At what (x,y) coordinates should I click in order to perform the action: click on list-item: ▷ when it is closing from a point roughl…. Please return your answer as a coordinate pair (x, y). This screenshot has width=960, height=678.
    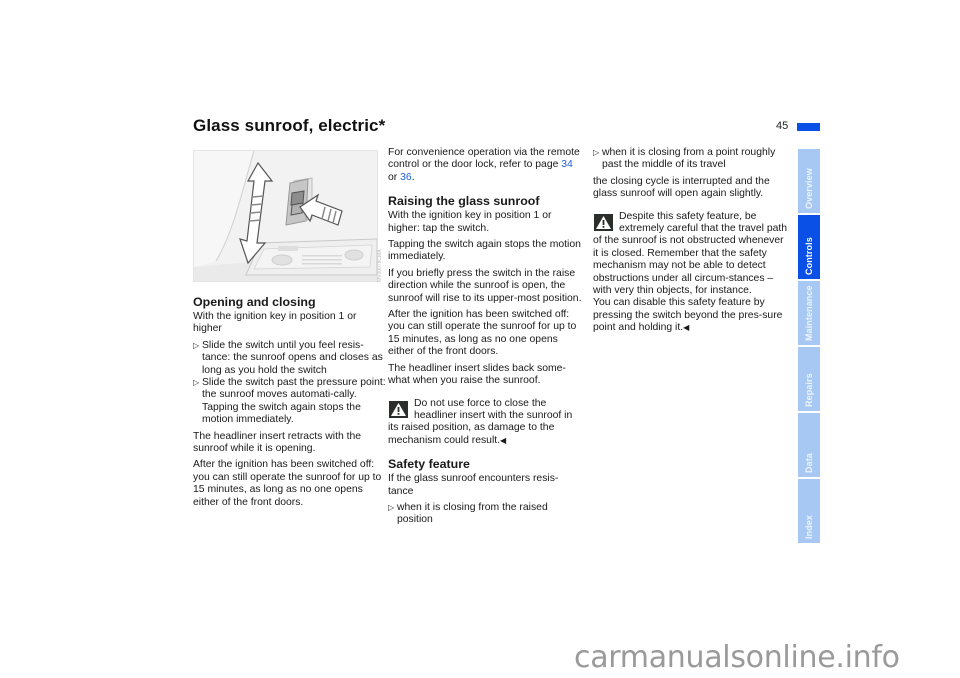
    Looking at the image, I should click on (690, 159).